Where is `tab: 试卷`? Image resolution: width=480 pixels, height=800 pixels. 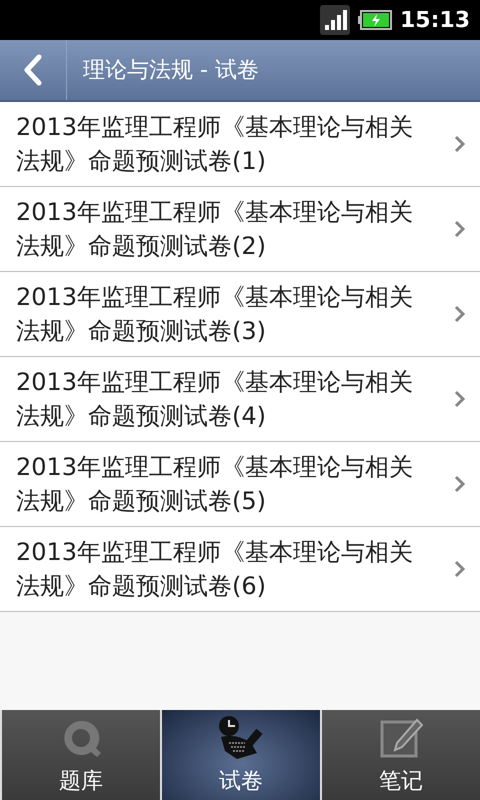
tab: 试卷 is located at coordinates (240, 755).